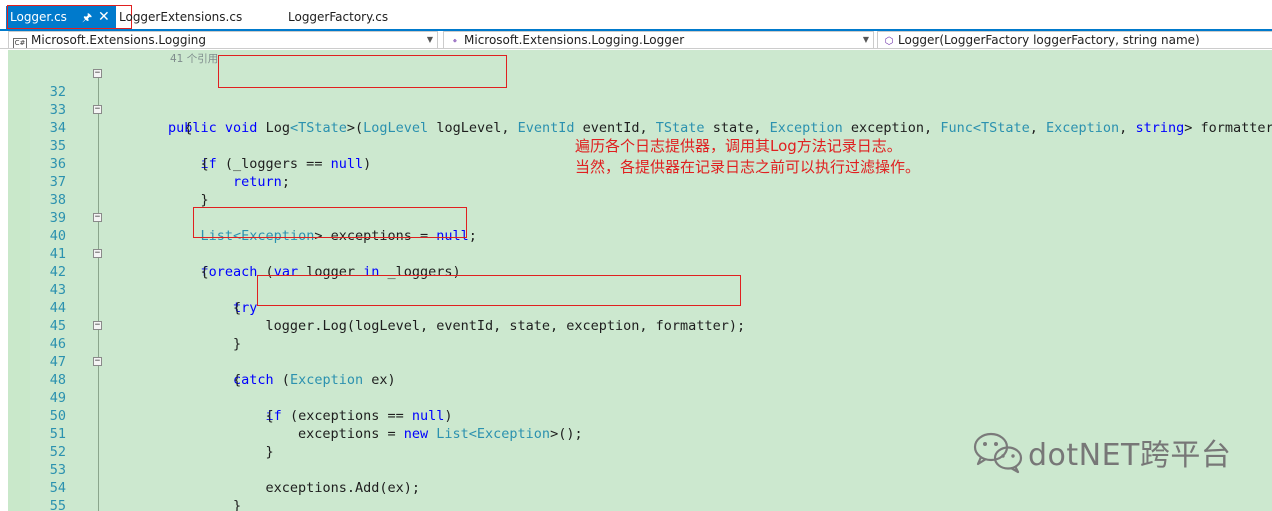 The height and width of the screenshot is (511, 1272). I want to click on code-line: 35 {, so click(651, 145).